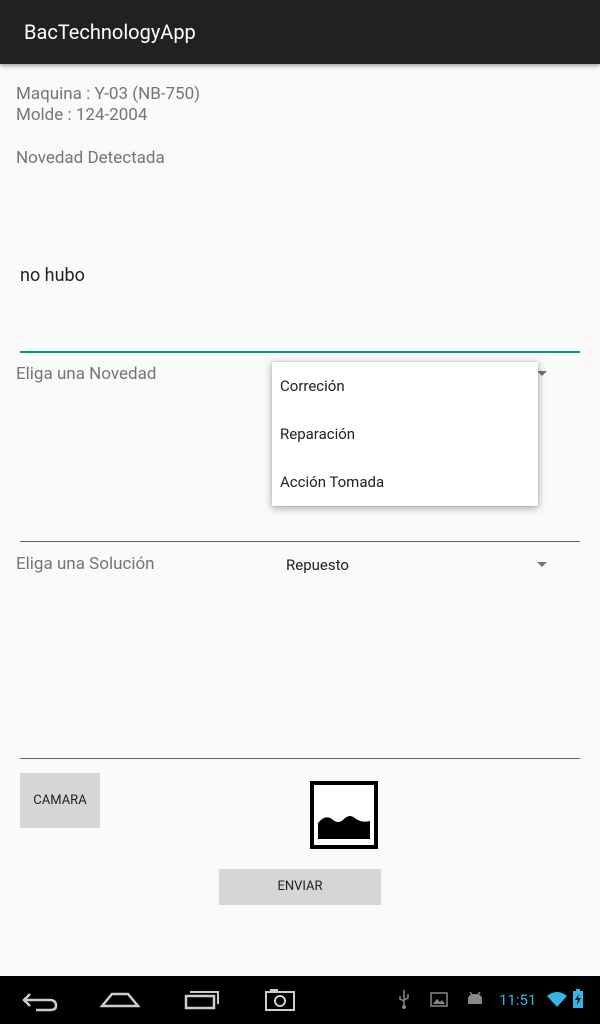  I want to click on app-bar: BacTechnologyApp, so click(300, 32).